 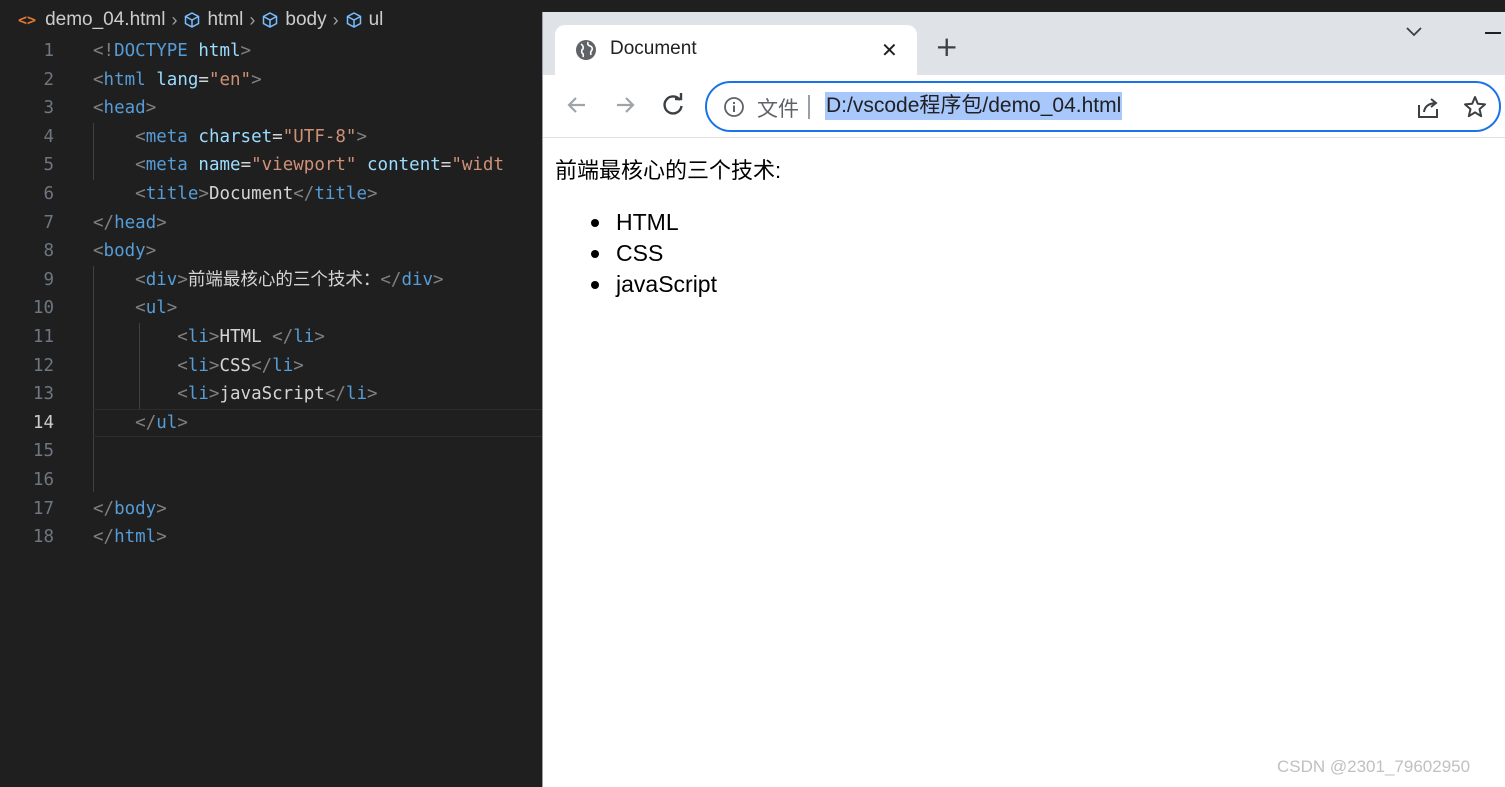 What do you see at coordinates (1475, 107) in the screenshot?
I see `star-icon` at bounding box center [1475, 107].